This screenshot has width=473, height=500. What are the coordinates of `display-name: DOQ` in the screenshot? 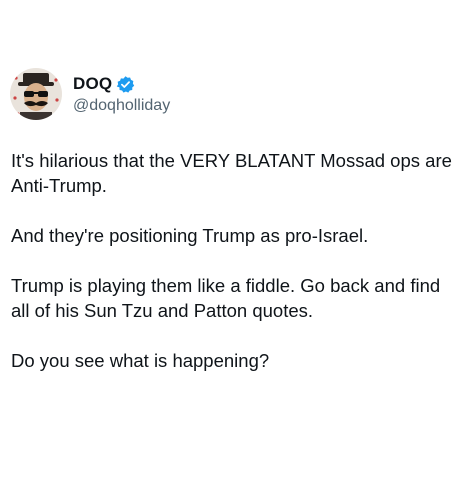 It's located at (92, 84).